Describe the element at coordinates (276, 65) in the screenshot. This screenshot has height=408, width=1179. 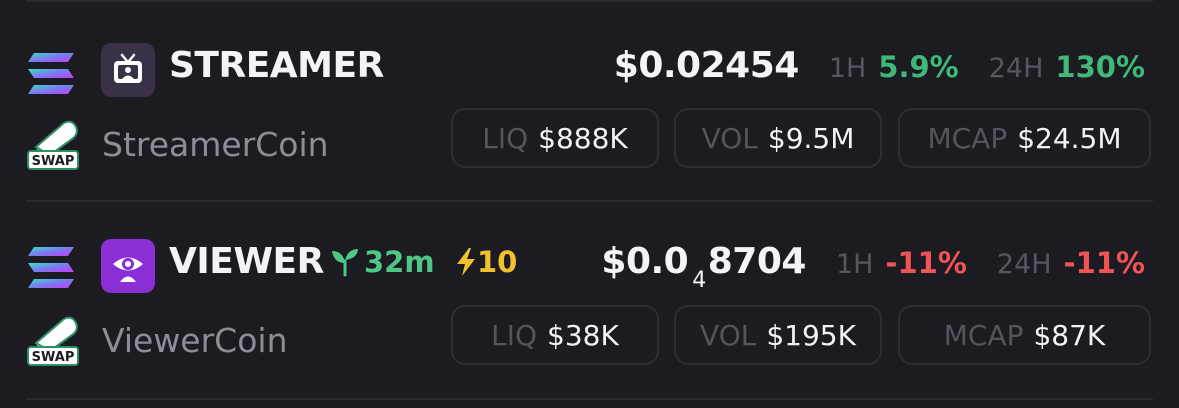
I see `token-symbol: STREAMER` at that location.